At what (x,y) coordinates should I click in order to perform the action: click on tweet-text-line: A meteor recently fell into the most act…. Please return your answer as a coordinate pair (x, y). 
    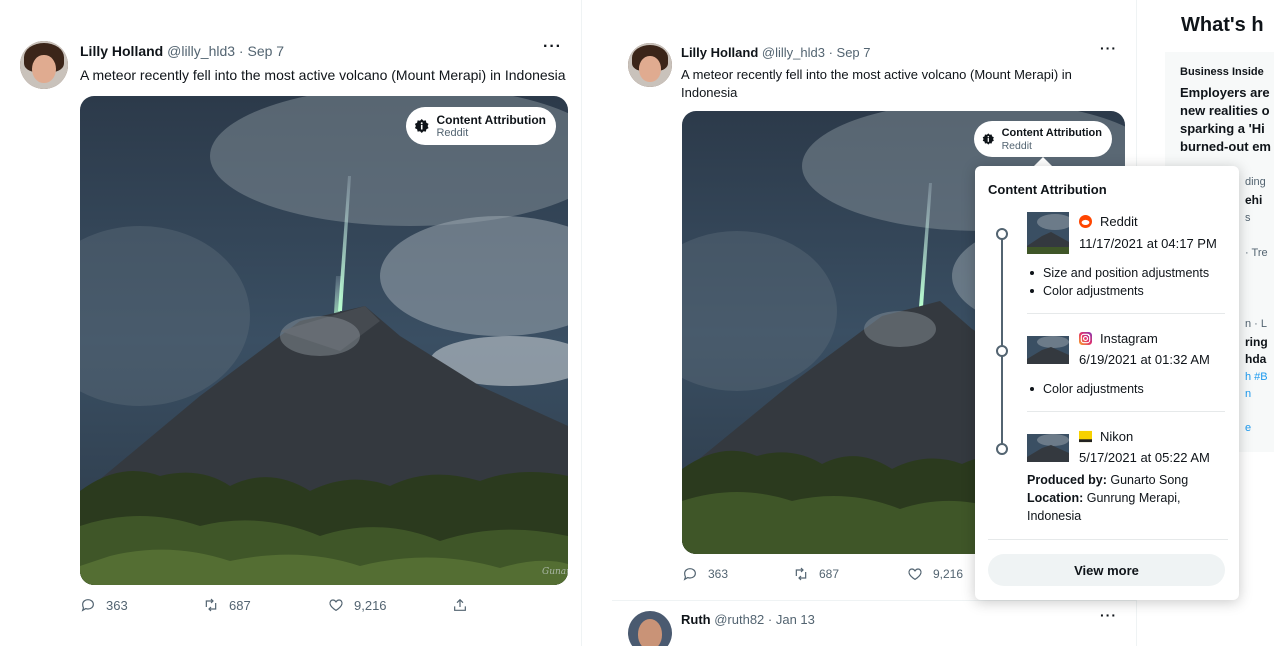
    Looking at the image, I should click on (876, 74).